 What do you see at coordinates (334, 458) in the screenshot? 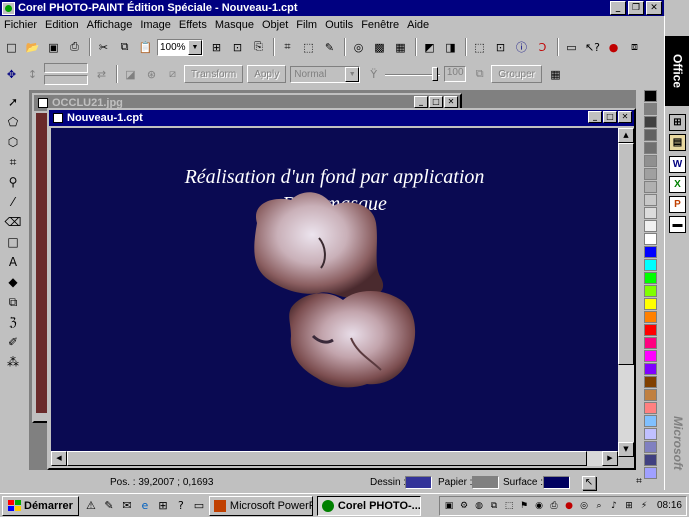
I see `horizontal-scrollbar: ◀ ▶` at bounding box center [334, 458].